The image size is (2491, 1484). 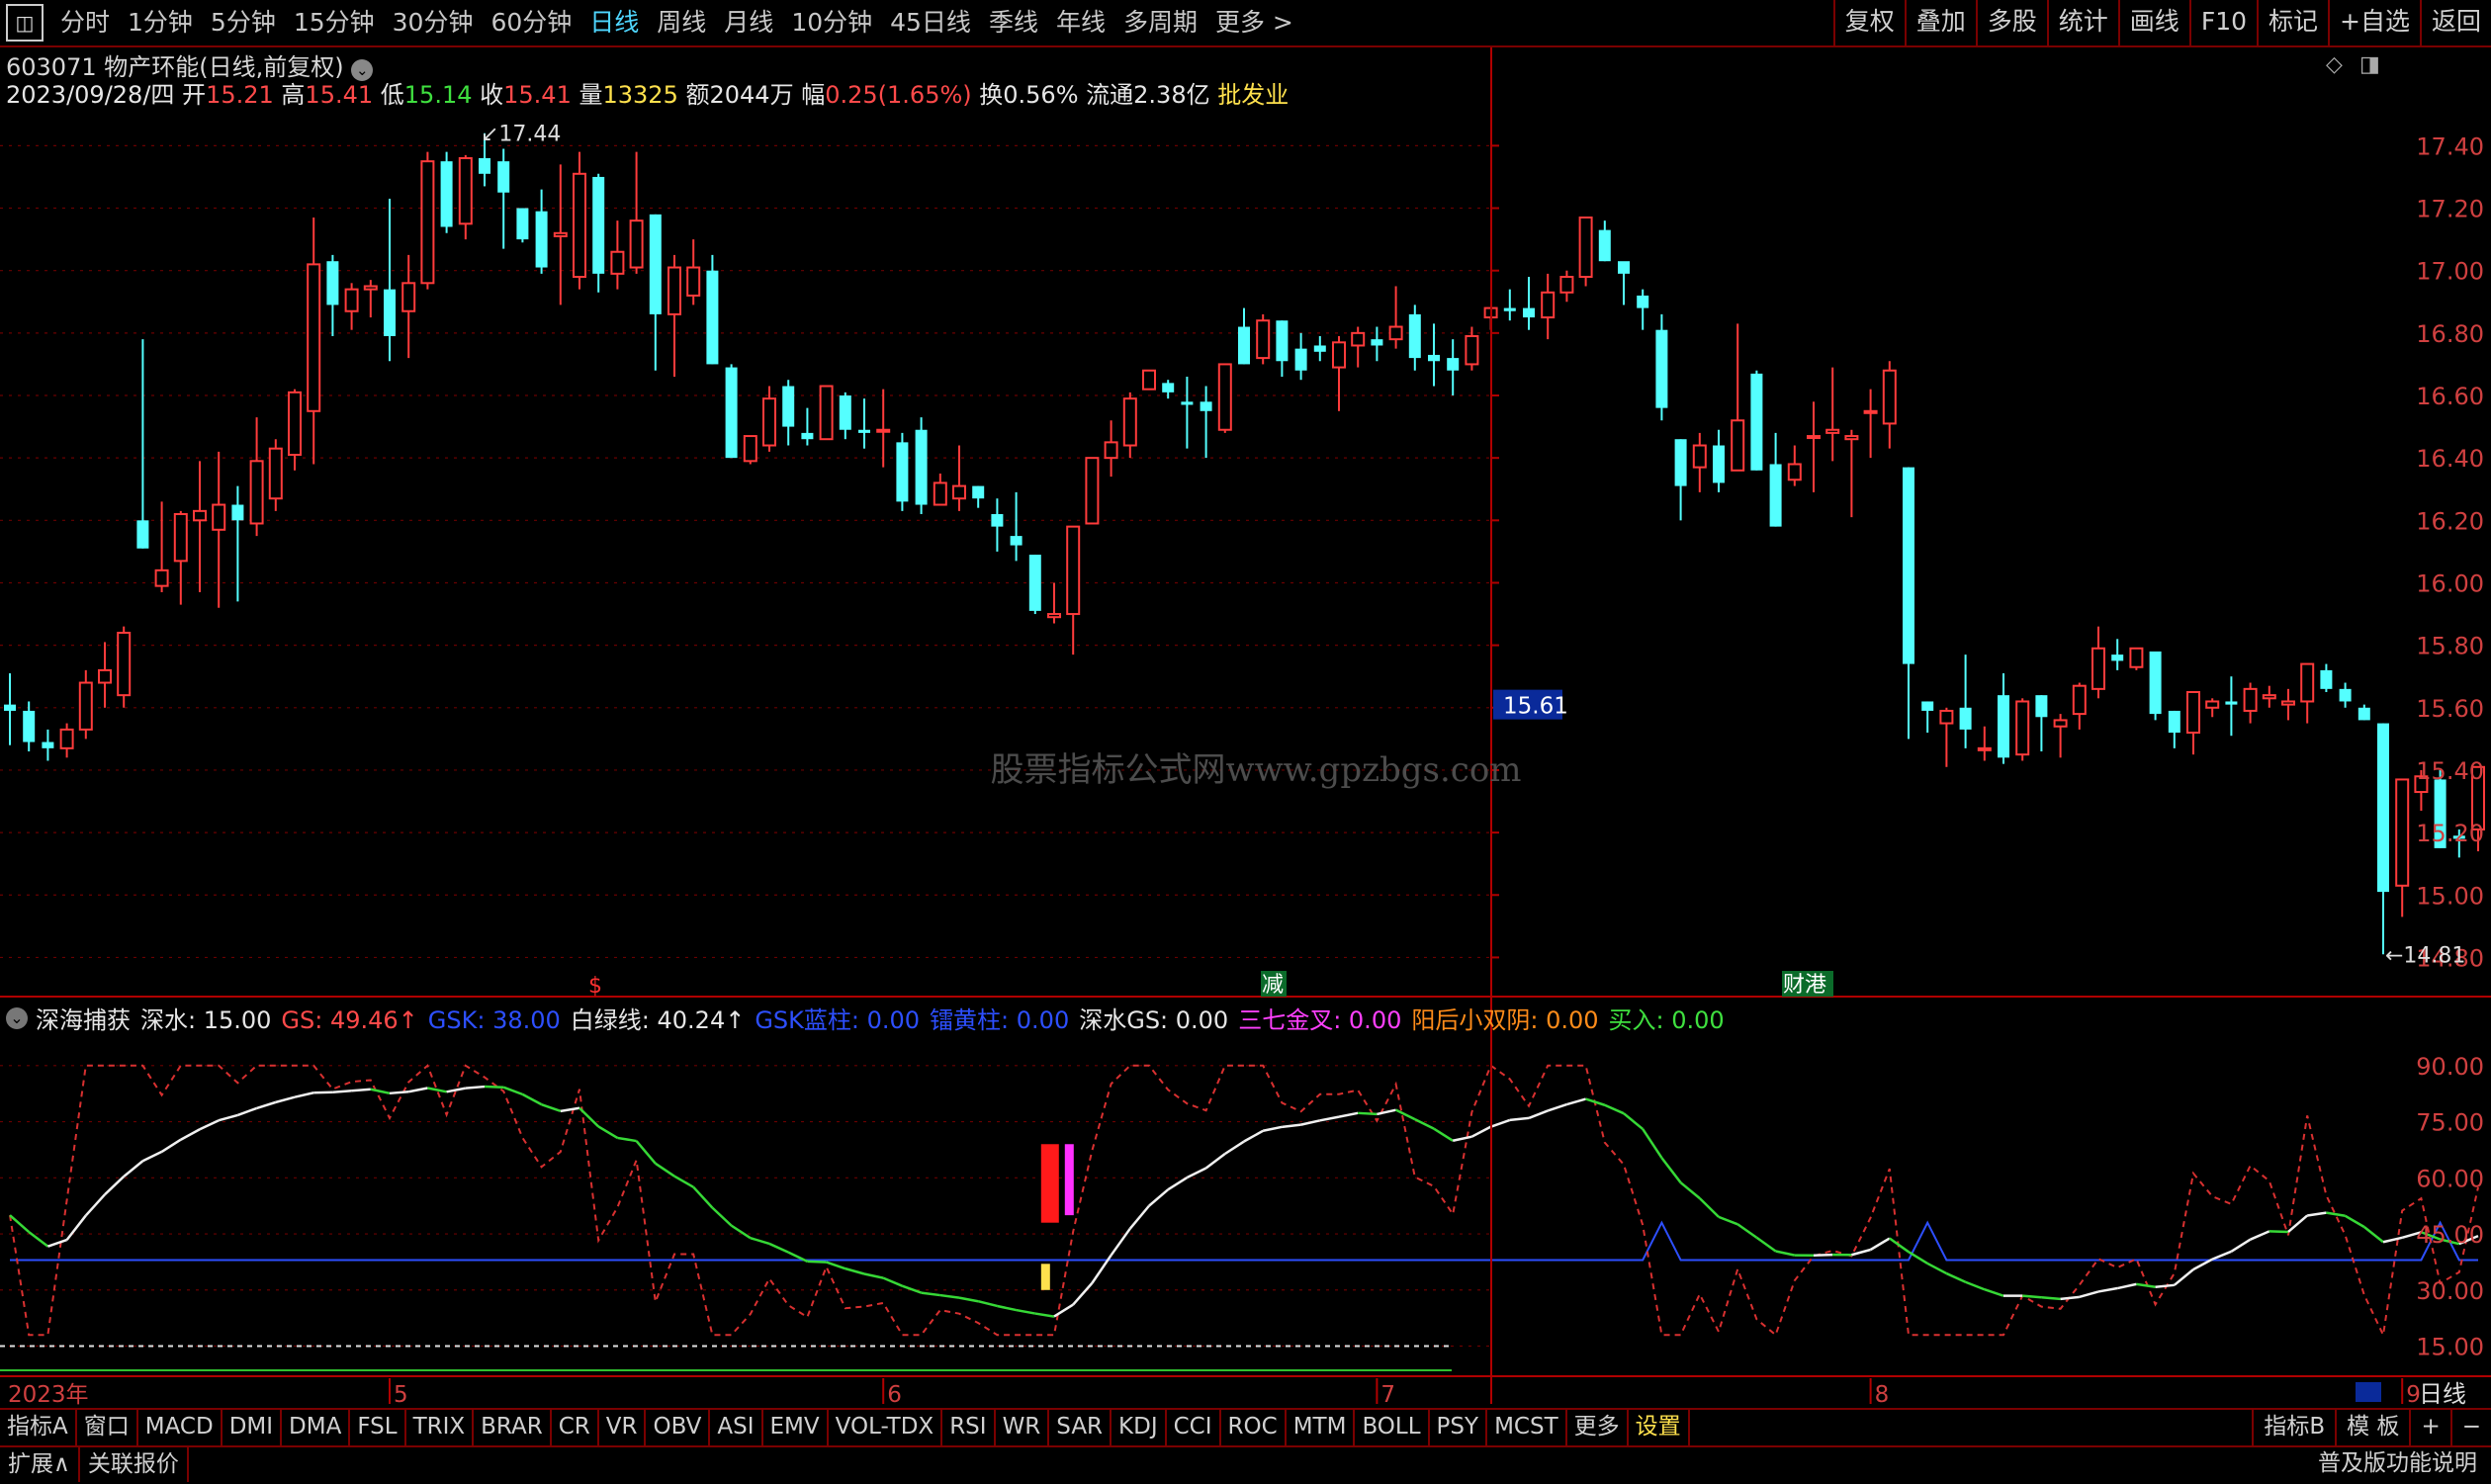 I want to click on indicator-tab-16: SAR, so click(x=1080, y=1427).